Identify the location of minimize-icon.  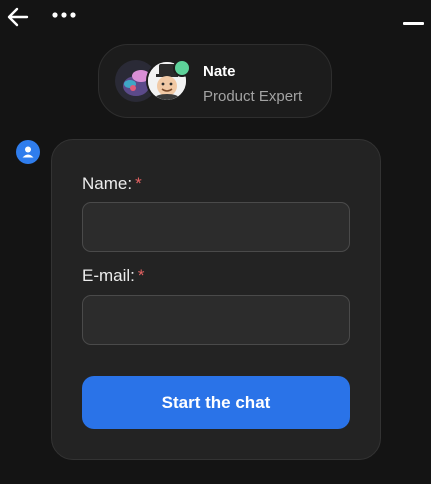
(413, 23).